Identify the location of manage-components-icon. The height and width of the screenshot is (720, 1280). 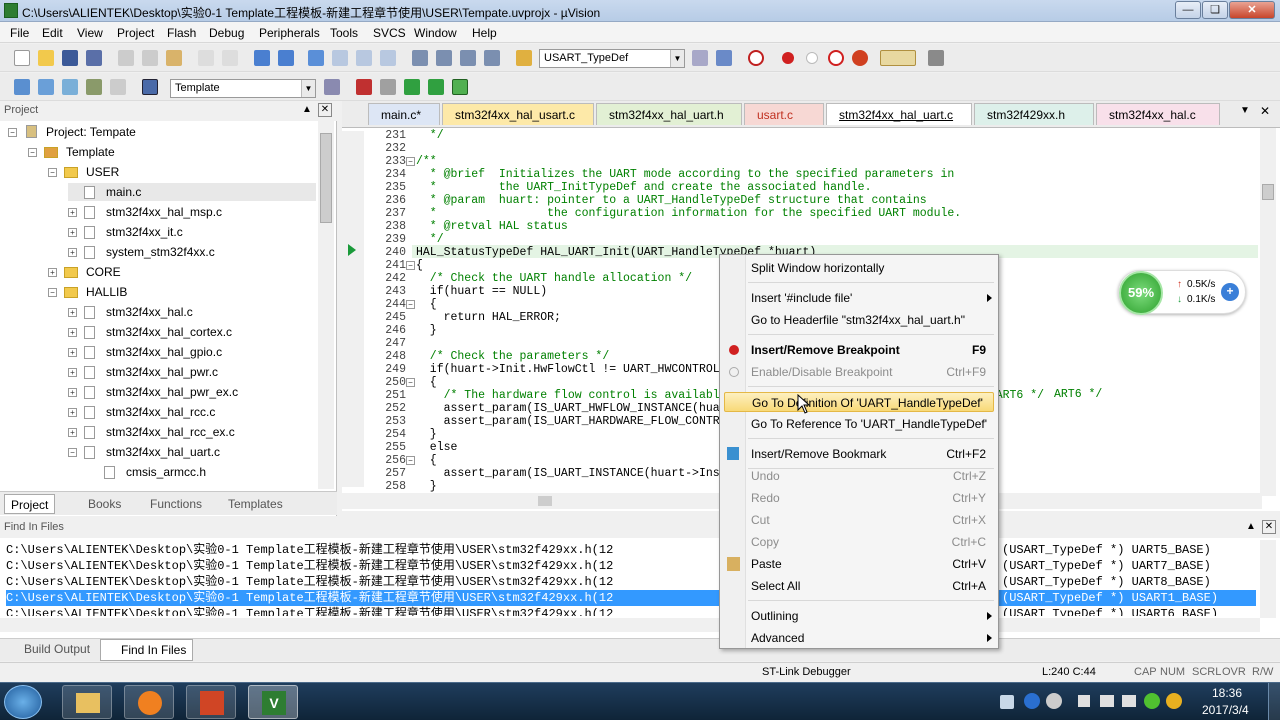
(388, 87).